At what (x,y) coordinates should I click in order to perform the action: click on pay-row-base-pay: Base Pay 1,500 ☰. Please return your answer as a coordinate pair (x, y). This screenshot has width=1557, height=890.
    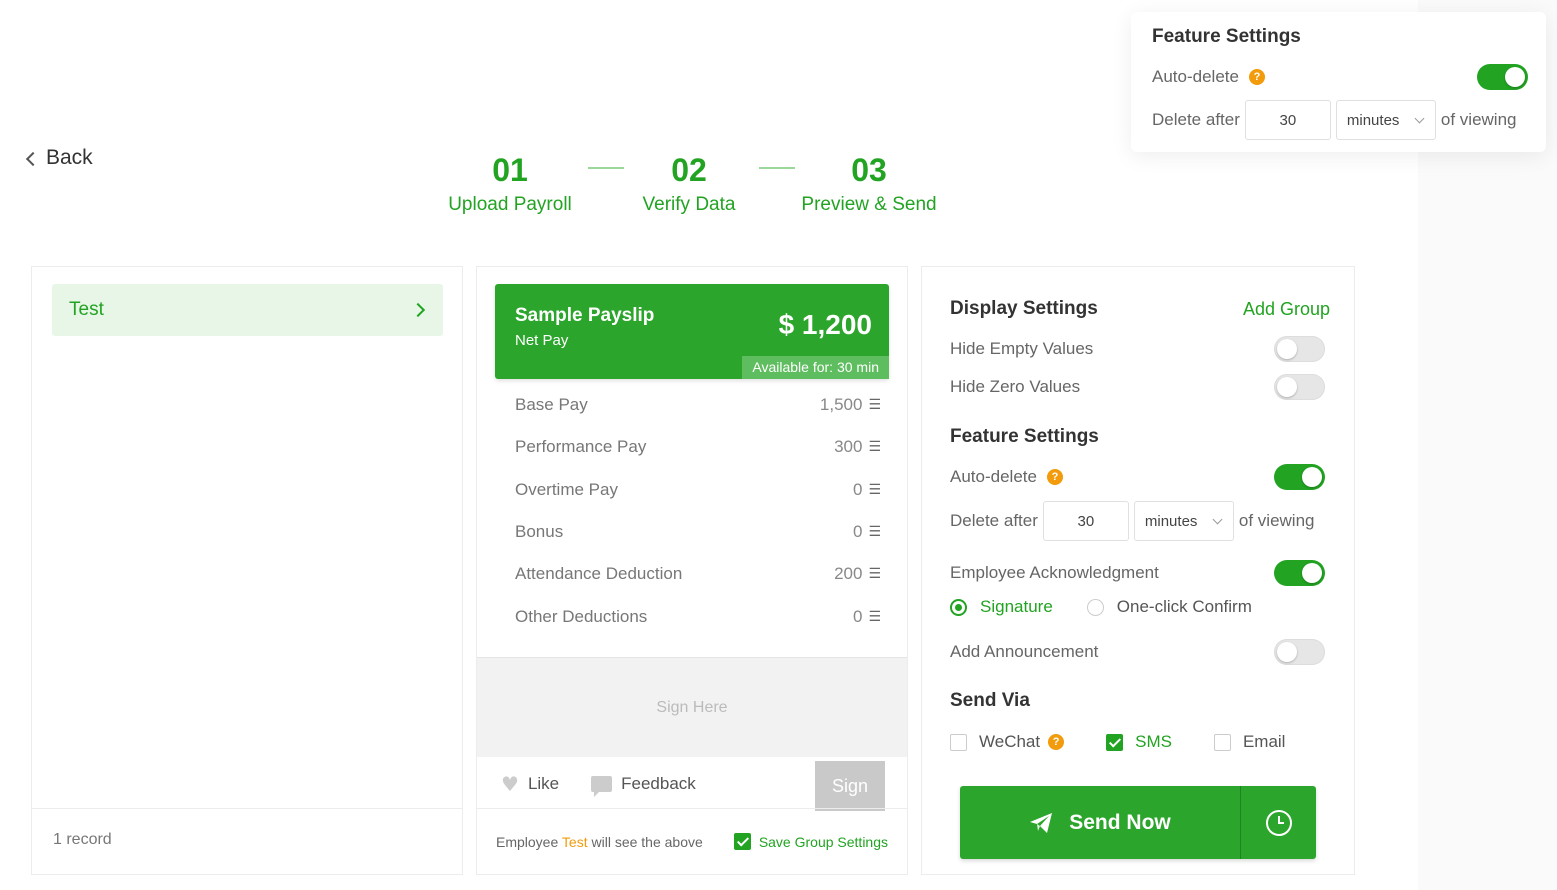
    Looking at the image, I should click on (698, 405).